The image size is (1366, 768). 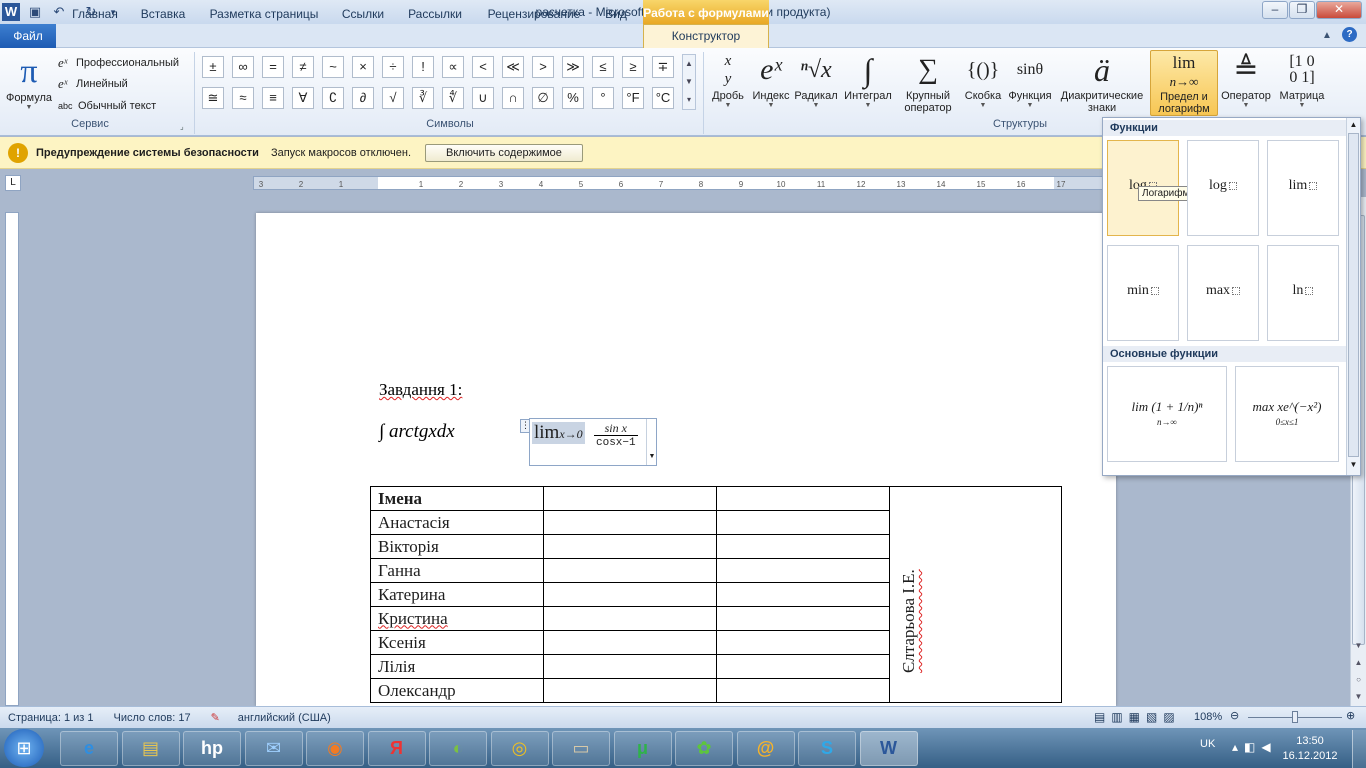 I want to click on keyboard-language: UK, so click(x=1207, y=744).